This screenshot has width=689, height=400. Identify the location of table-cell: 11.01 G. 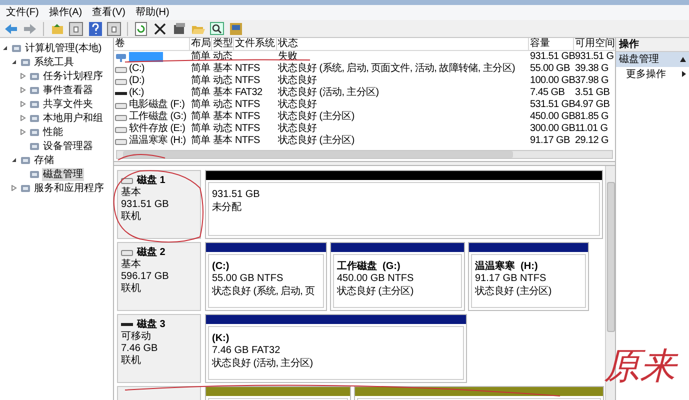
(591, 129).